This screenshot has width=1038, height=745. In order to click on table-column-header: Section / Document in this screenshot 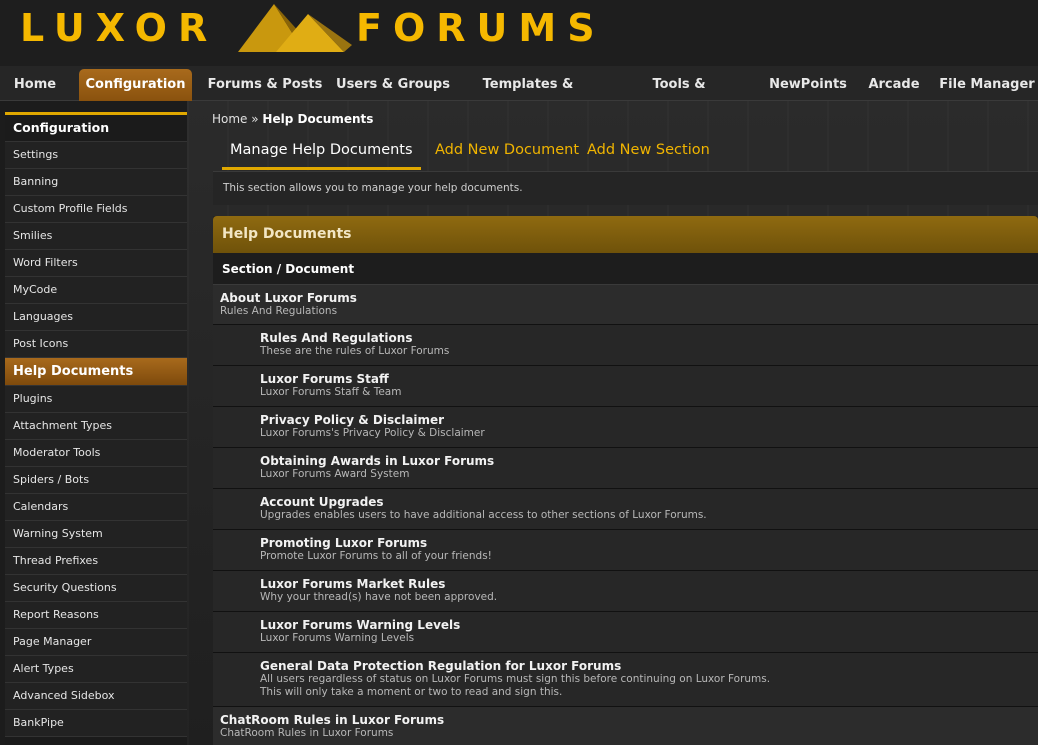, I will do `click(625, 269)`.